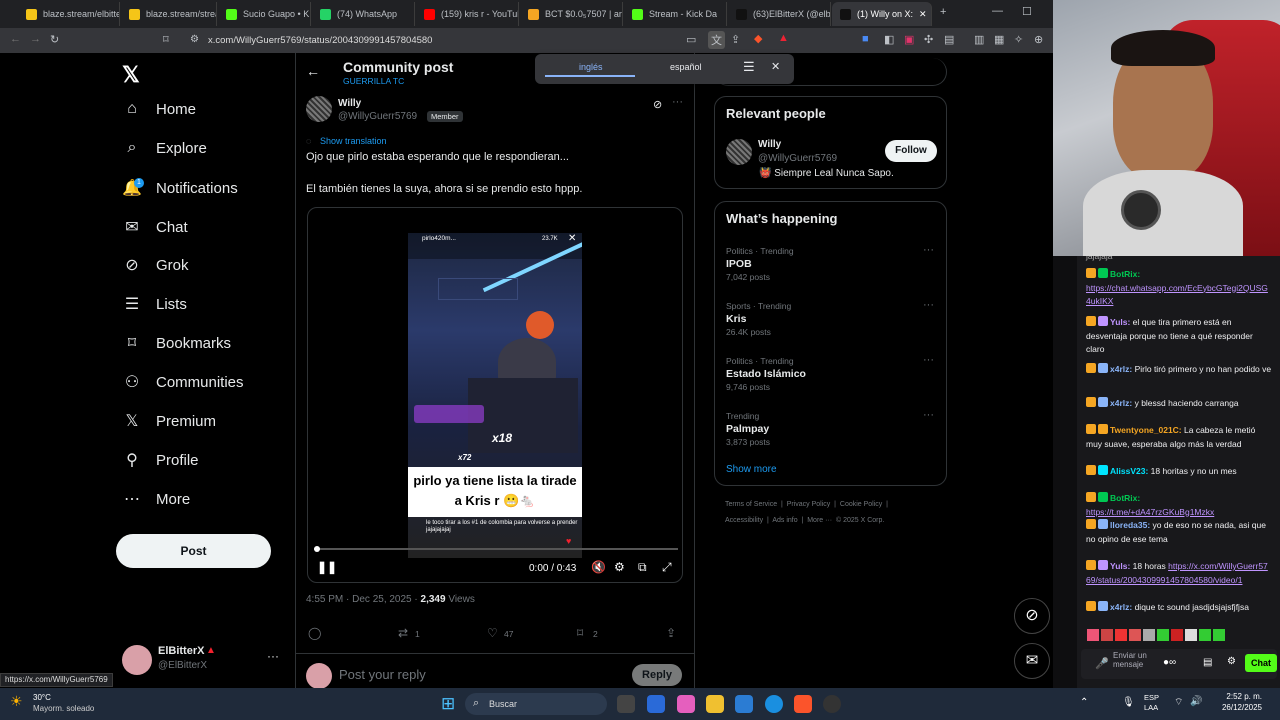  Describe the element at coordinates (1207, 662) in the screenshot. I see `chat-gift-icon: ▤` at that location.